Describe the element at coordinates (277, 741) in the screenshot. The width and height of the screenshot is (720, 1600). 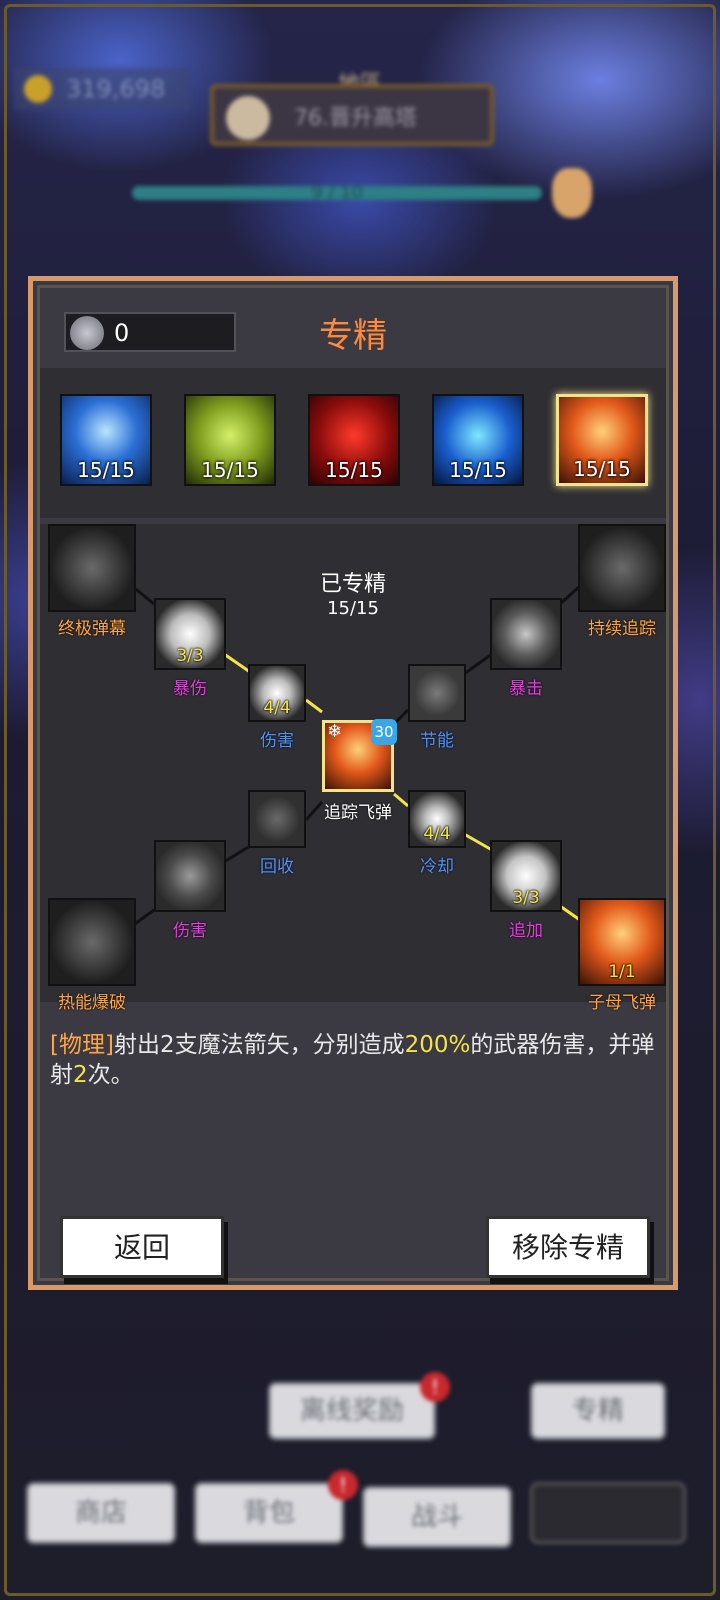
I see `node-damage-top-label: 伤害` at that location.